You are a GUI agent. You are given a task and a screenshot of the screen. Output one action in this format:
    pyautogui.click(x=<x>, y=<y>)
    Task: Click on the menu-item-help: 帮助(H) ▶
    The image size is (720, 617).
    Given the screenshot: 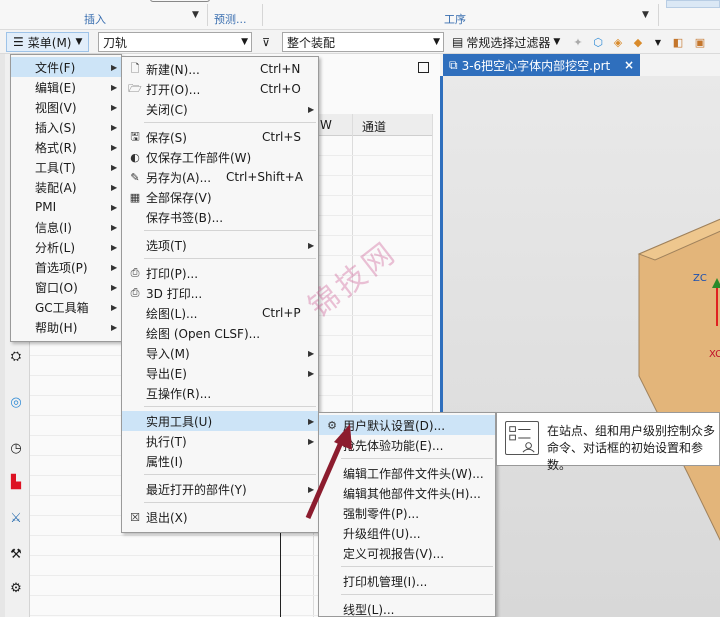 What is the action you would take?
    pyautogui.click(x=66, y=327)
    